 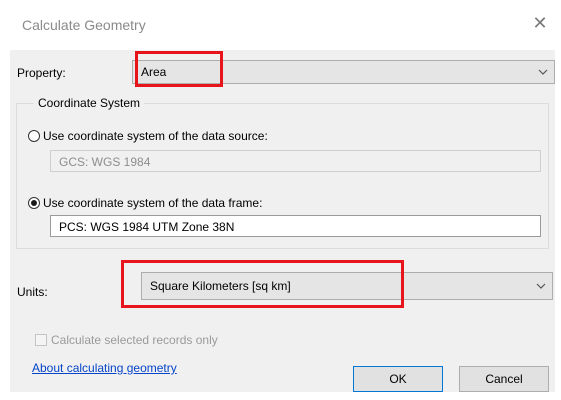 I want to click on units-value: Square Kilometers [sq km], so click(x=220, y=286).